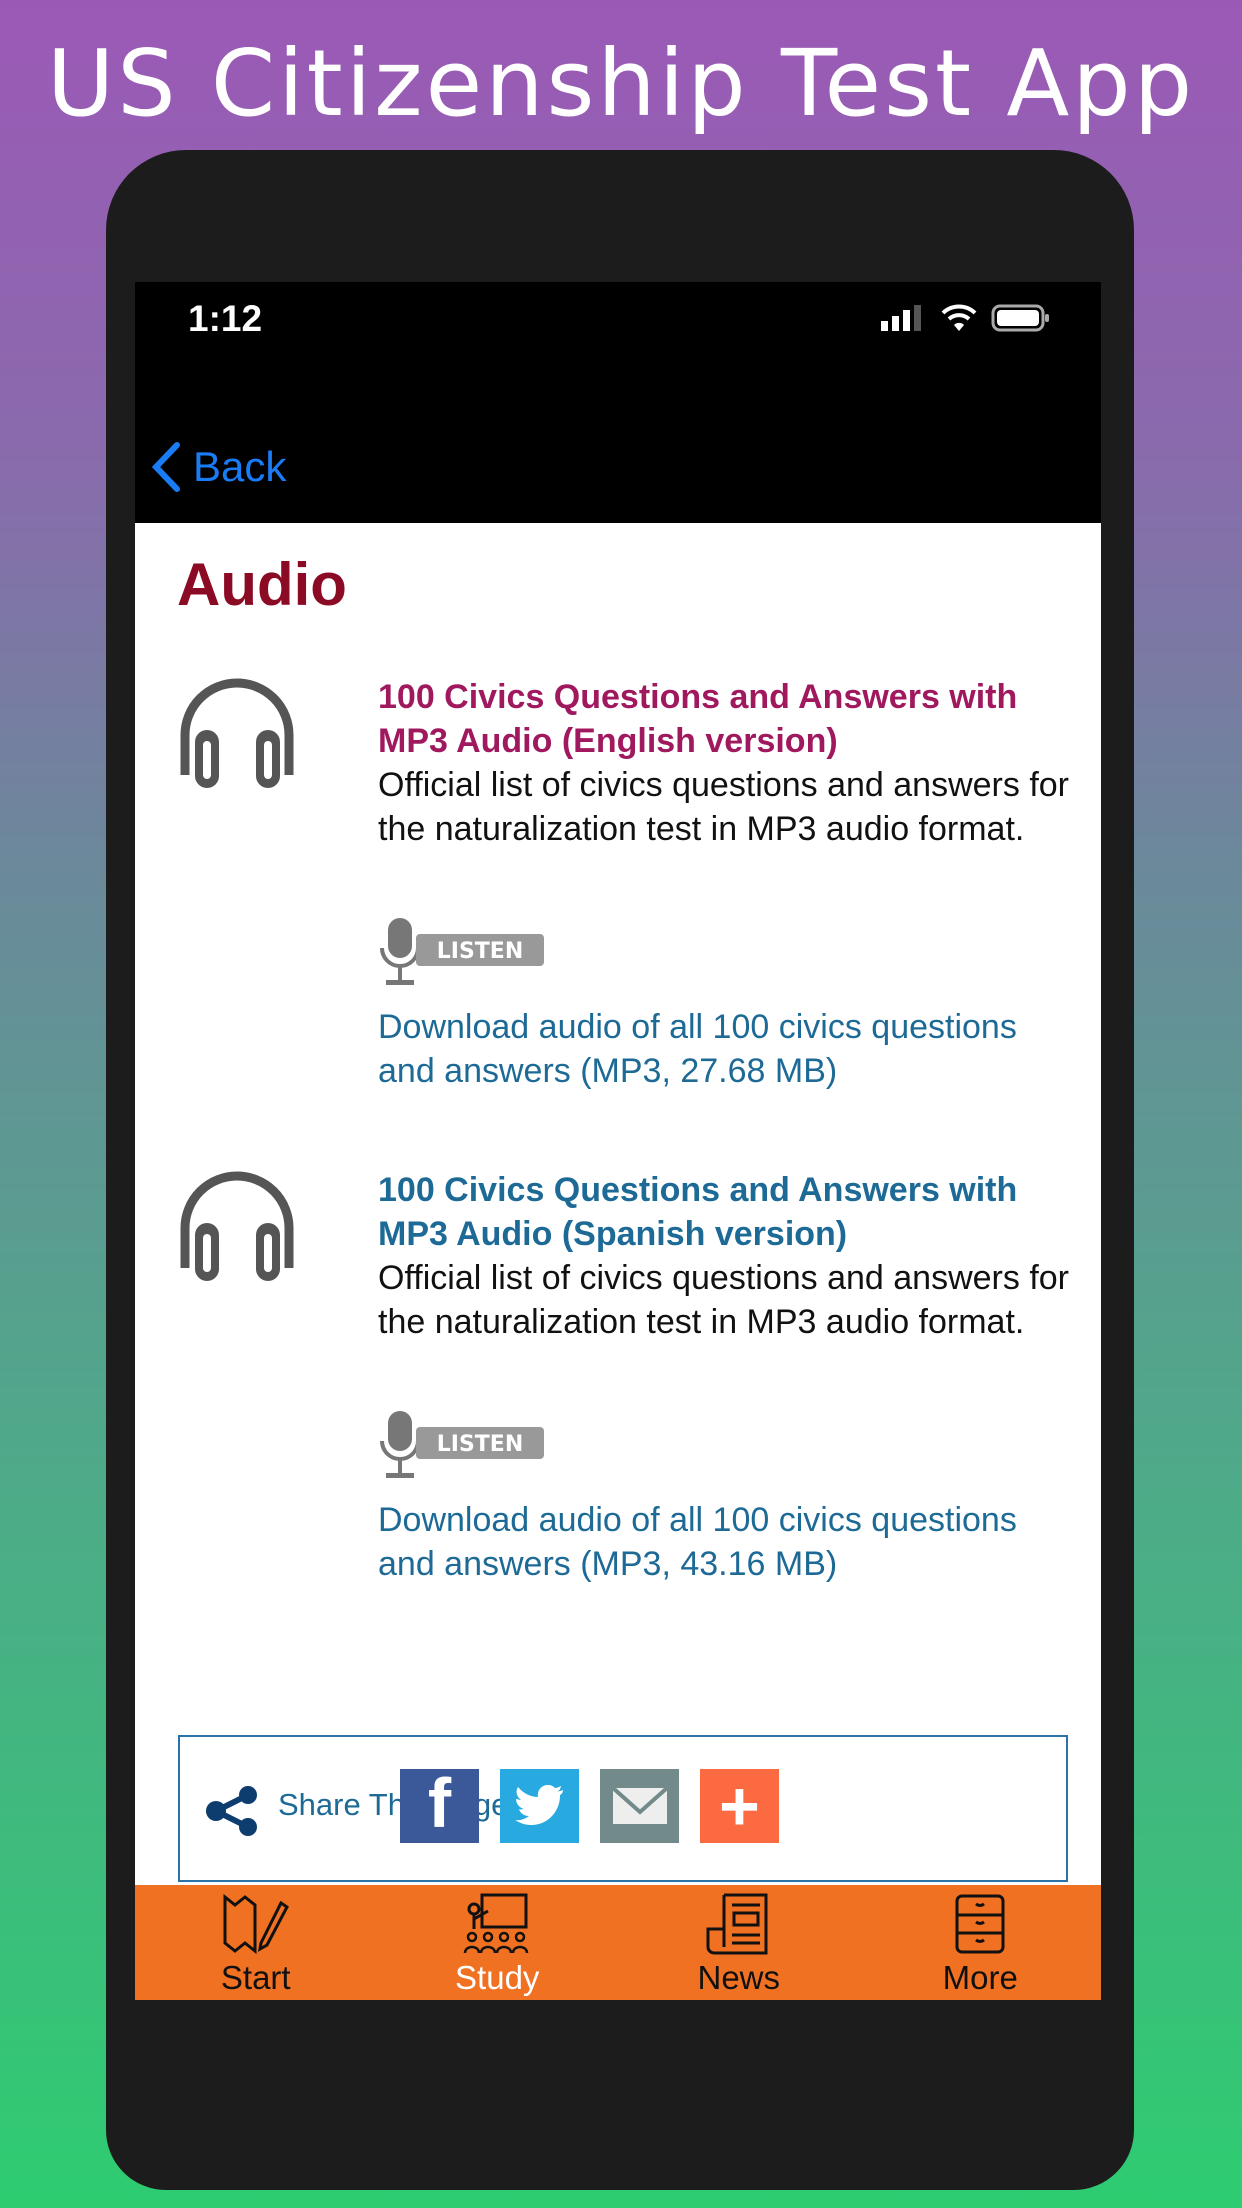 This screenshot has height=2208, width=1242. I want to click on facebook-icon: f, so click(439, 1803).